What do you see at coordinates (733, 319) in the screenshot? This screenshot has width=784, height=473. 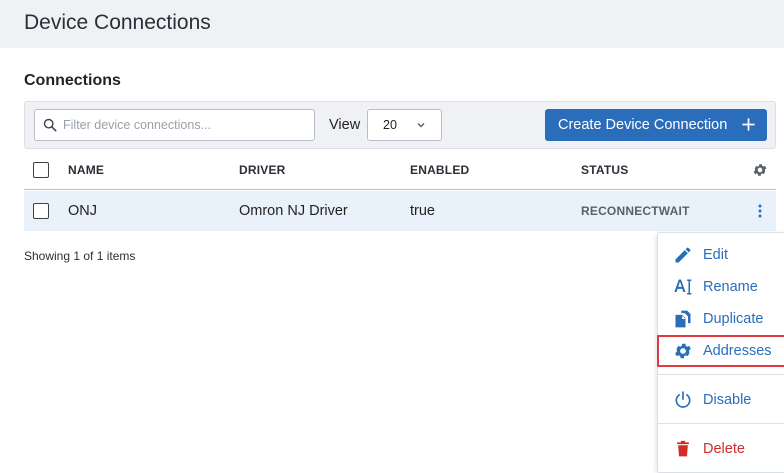 I see `menu-item-label: Duplicate` at bounding box center [733, 319].